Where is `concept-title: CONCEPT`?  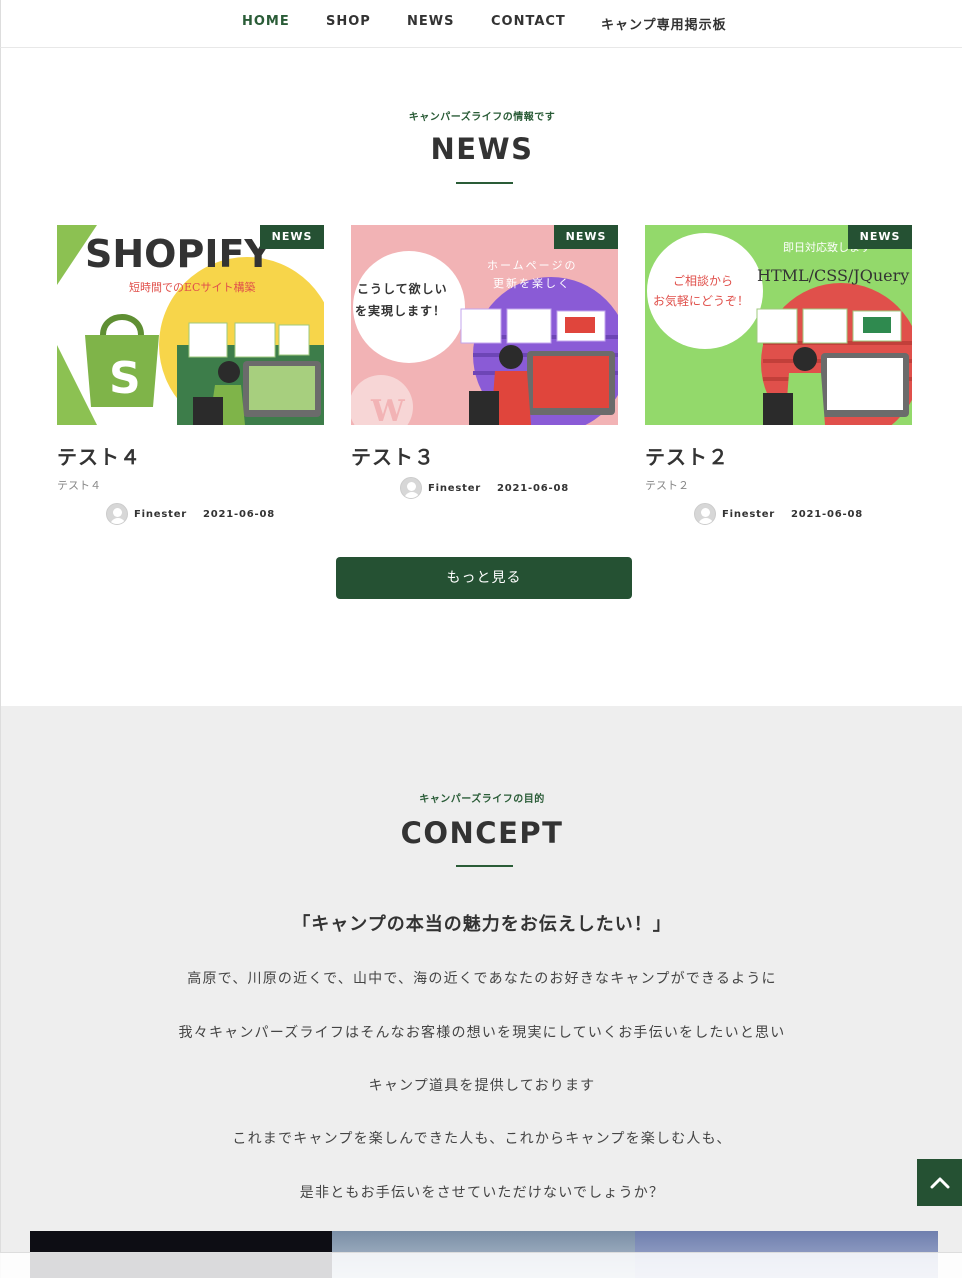 concept-title: CONCEPT is located at coordinates (482, 833).